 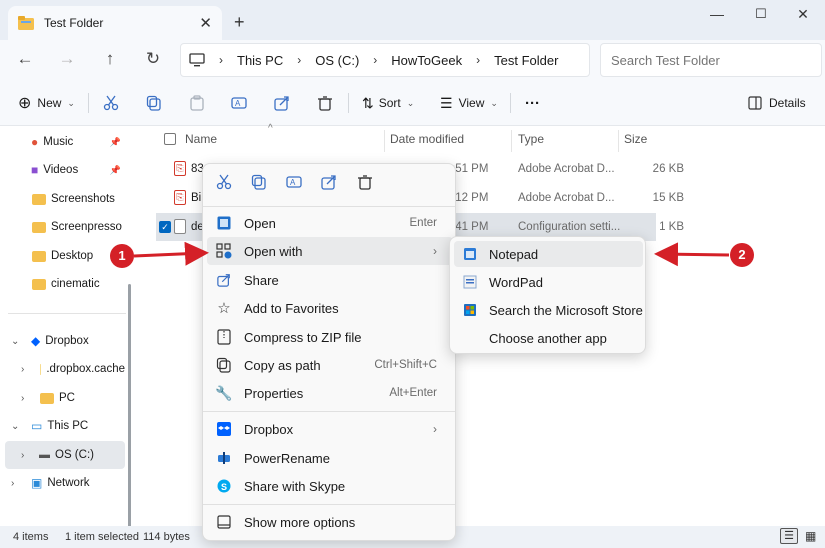 What do you see at coordinates (337, 60) in the screenshot?
I see `breadcrumb-os-c: OS (C:)` at bounding box center [337, 60].